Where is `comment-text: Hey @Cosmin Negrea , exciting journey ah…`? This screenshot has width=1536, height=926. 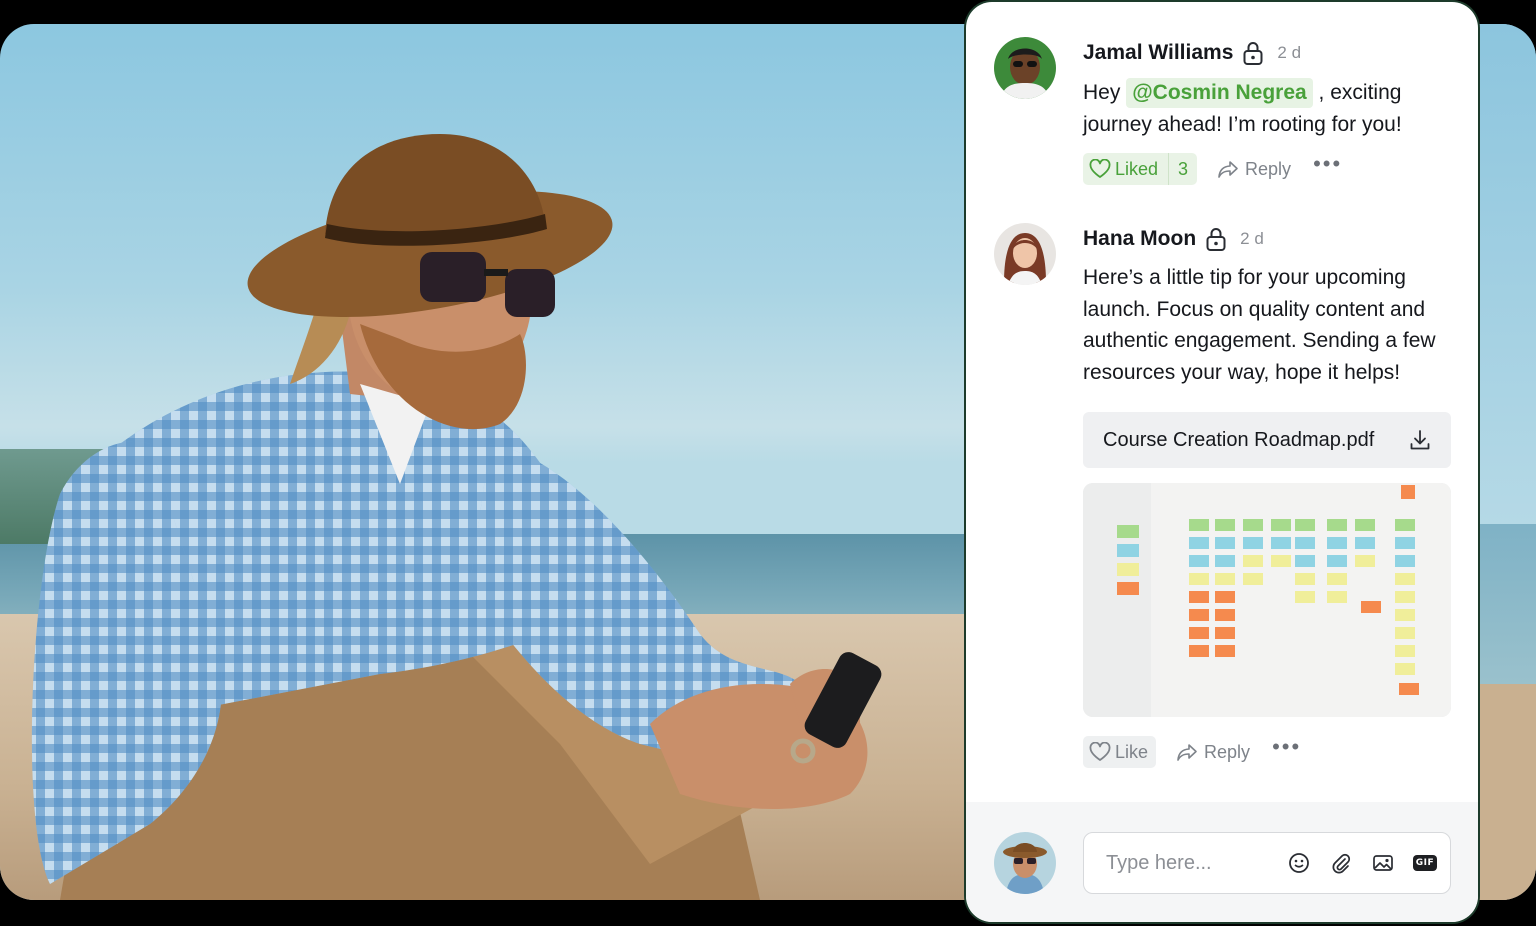 comment-text: Hey @Cosmin Negrea , exciting journey ah… is located at coordinates (1268, 108).